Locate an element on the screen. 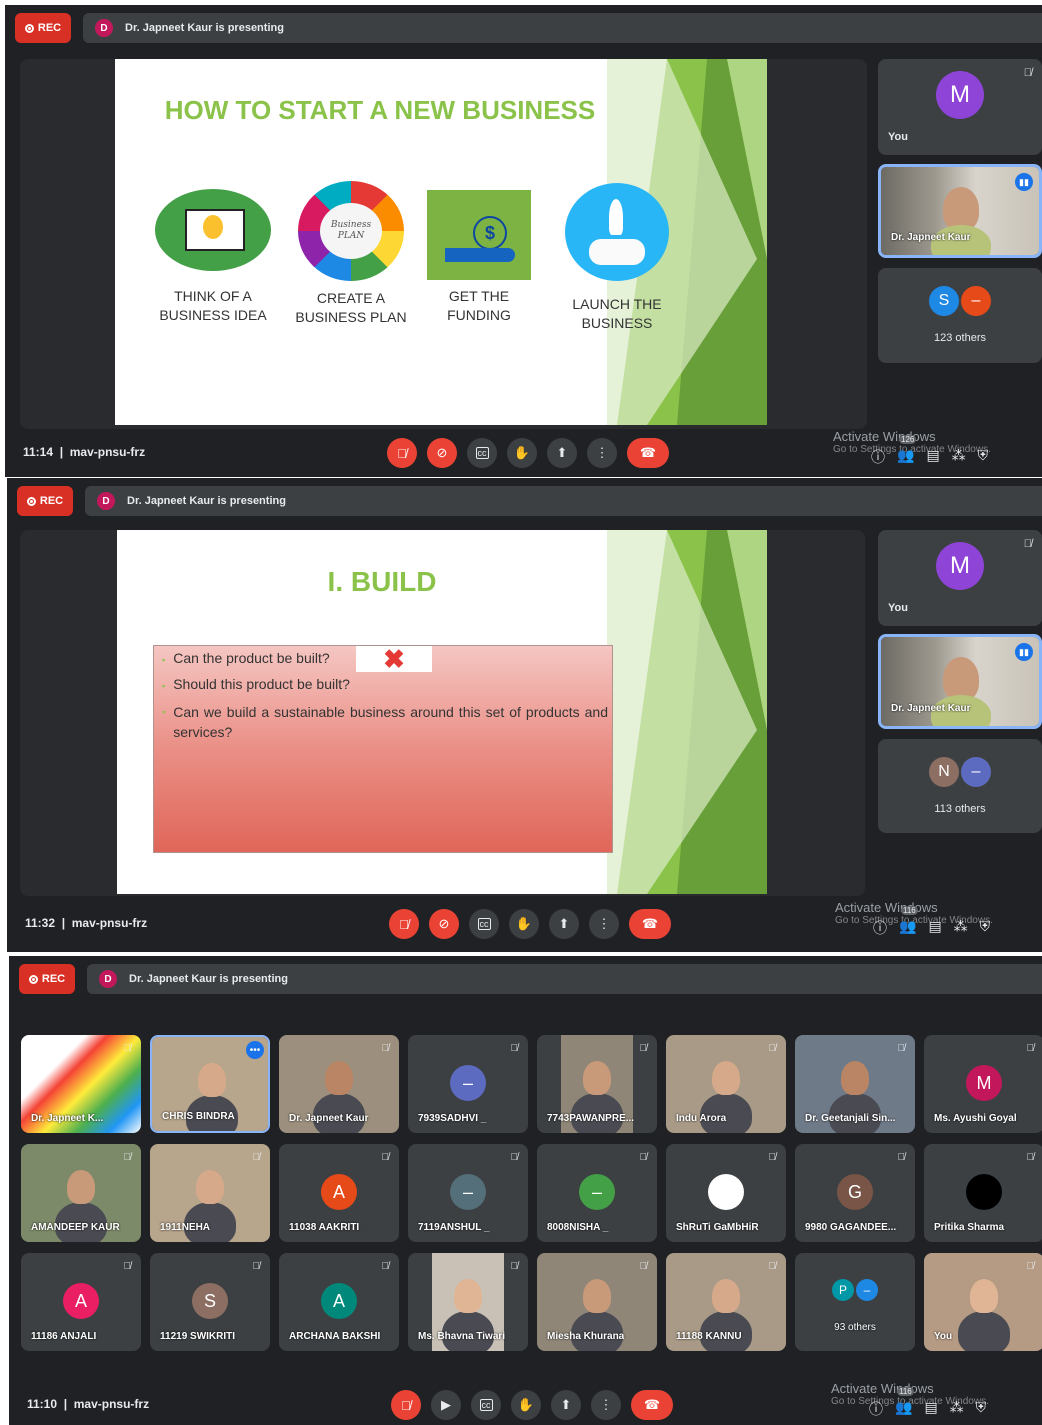 The height and width of the screenshot is (1425, 1042). participant-tile: 🎙̸ Ms. Bhavna Tiwari is located at coordinates (468, 1302).